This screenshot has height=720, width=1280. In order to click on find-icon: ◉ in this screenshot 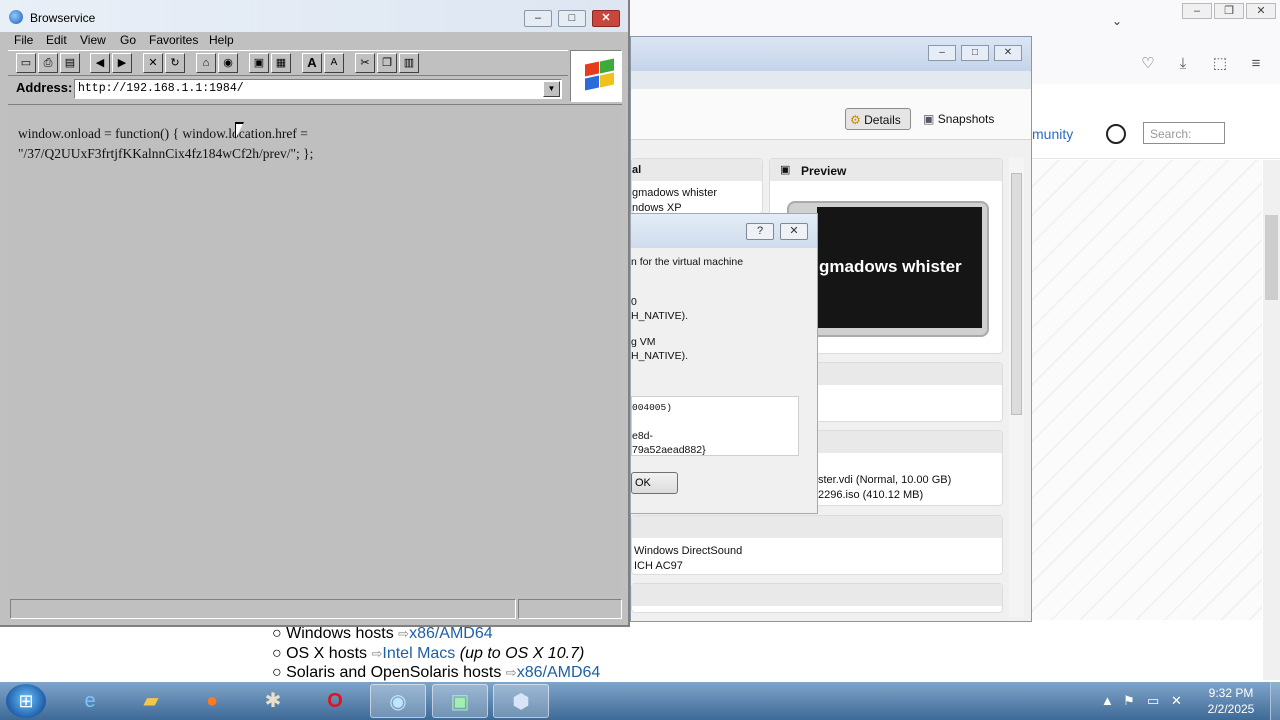, I will do `click(228, 63)`.